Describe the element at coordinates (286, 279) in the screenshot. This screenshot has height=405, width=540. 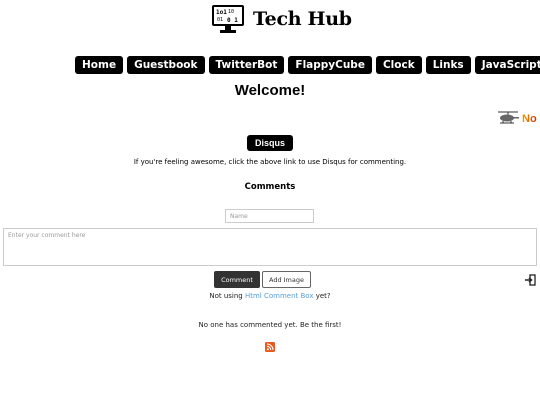
I see `add-image-button: Add Image` at that location.